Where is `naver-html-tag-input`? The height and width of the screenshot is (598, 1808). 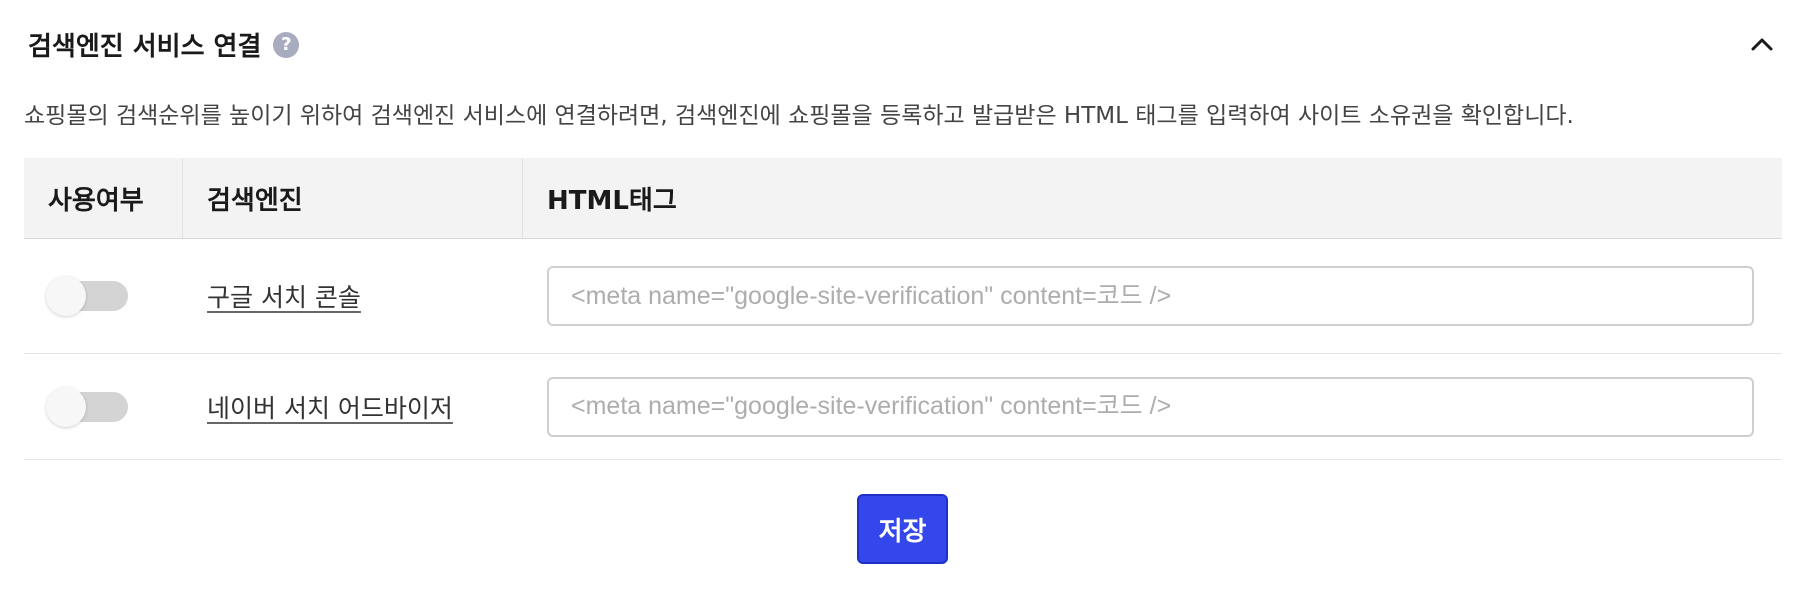 naver-html-tag-input is located at coordinates (1150, 406).